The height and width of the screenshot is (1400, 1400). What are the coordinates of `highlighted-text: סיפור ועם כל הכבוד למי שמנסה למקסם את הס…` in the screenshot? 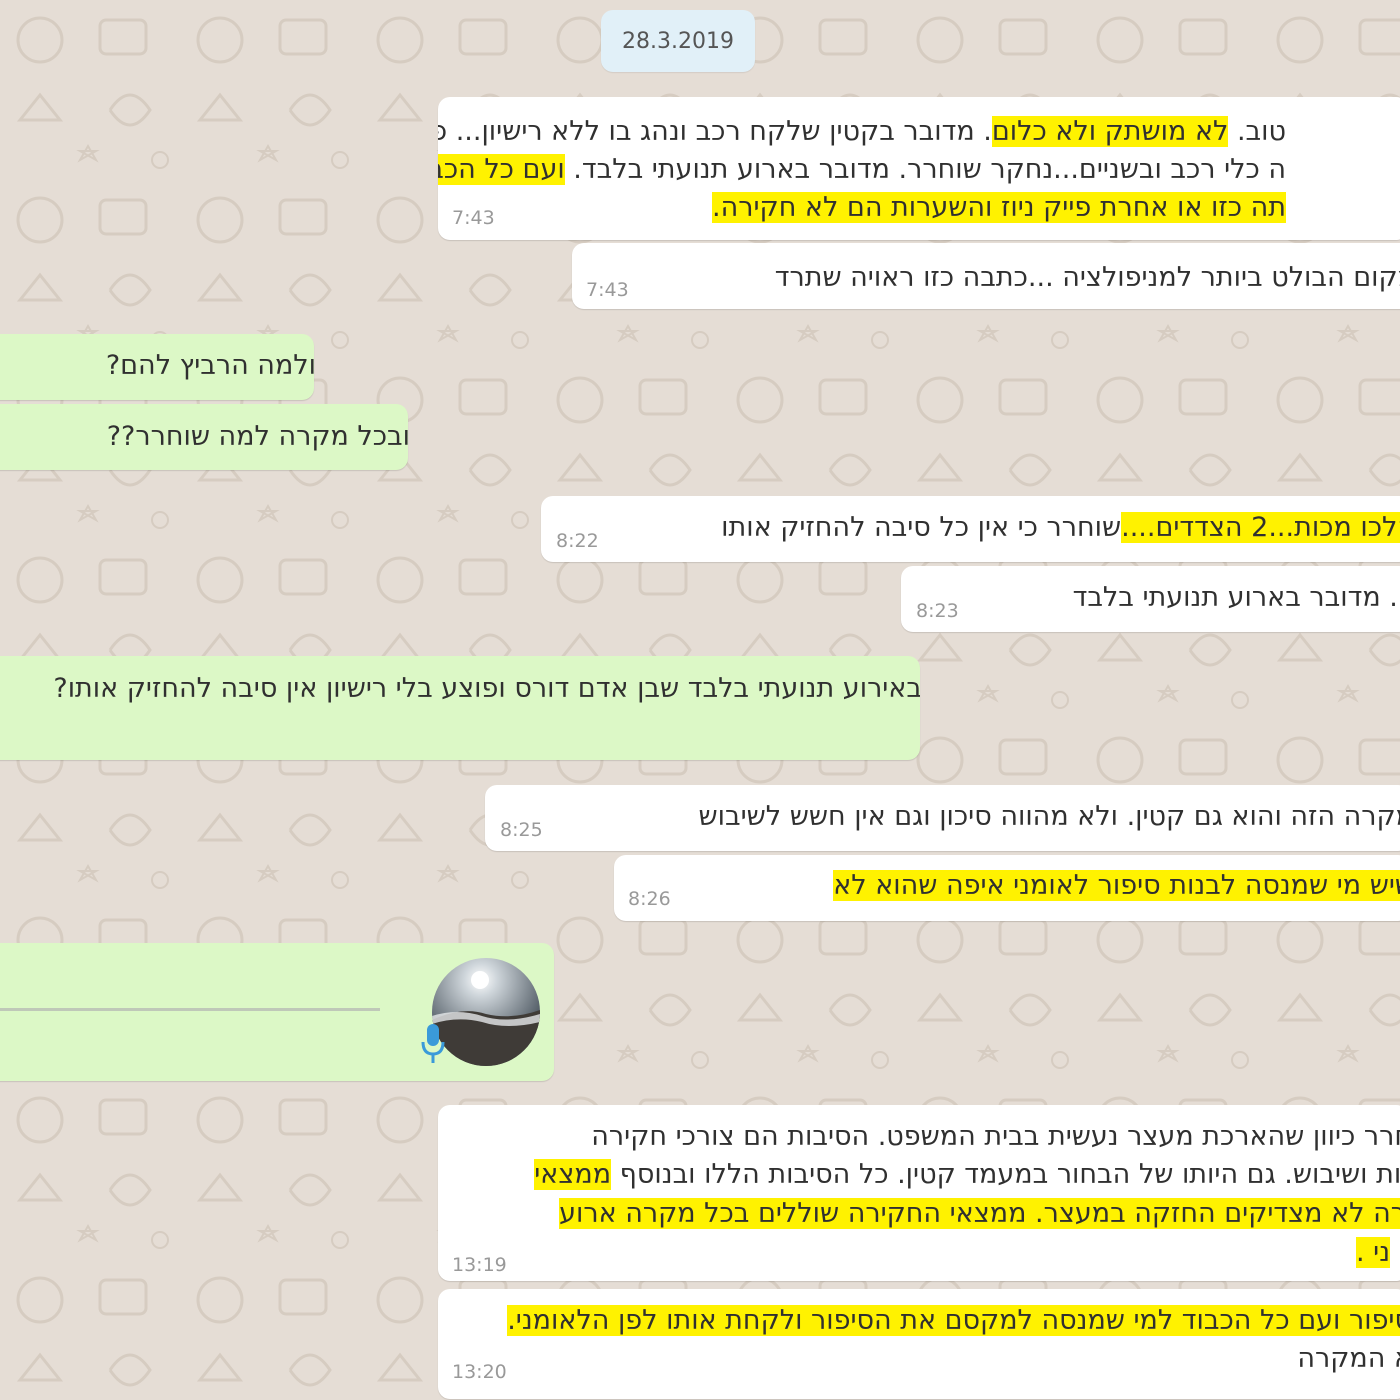 It's located at (953, 1320).